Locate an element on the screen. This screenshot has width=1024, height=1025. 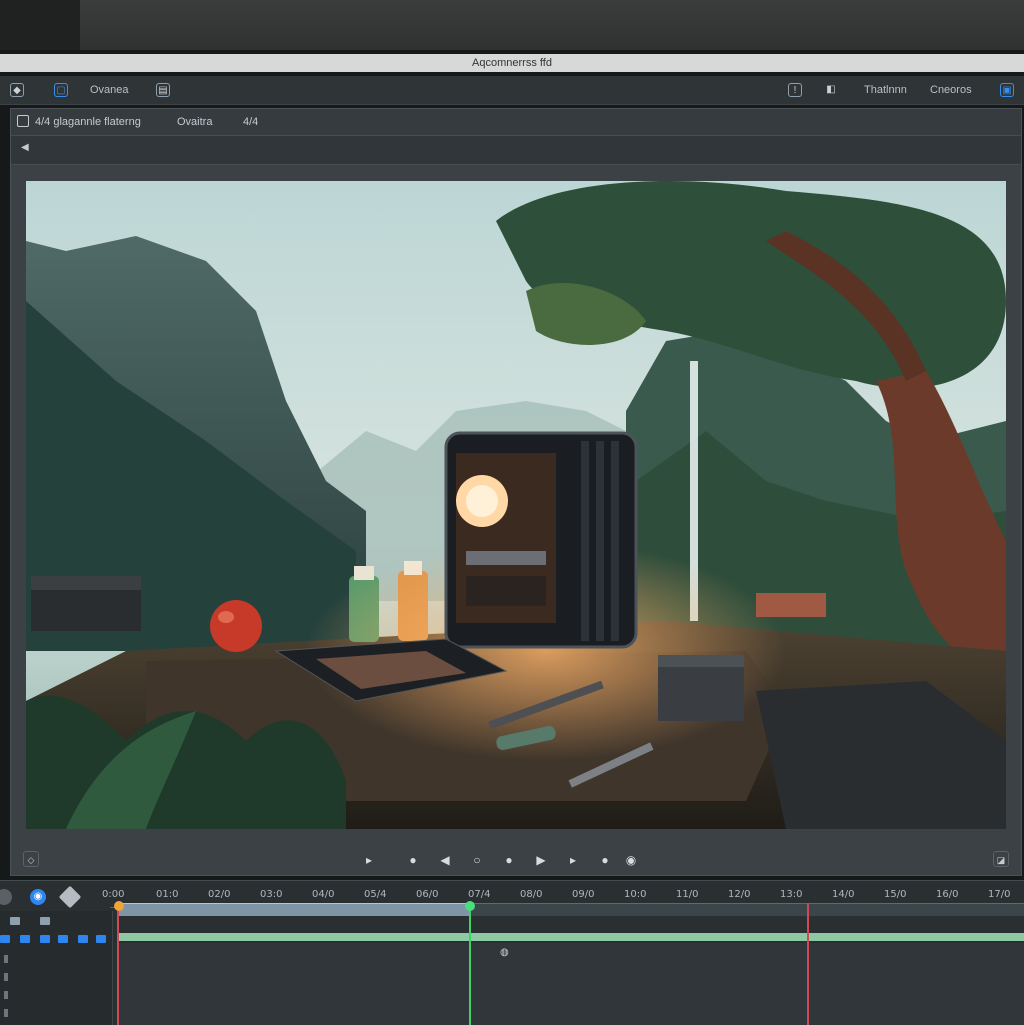
play-button: ▶ is located at coordinates (541, 860).